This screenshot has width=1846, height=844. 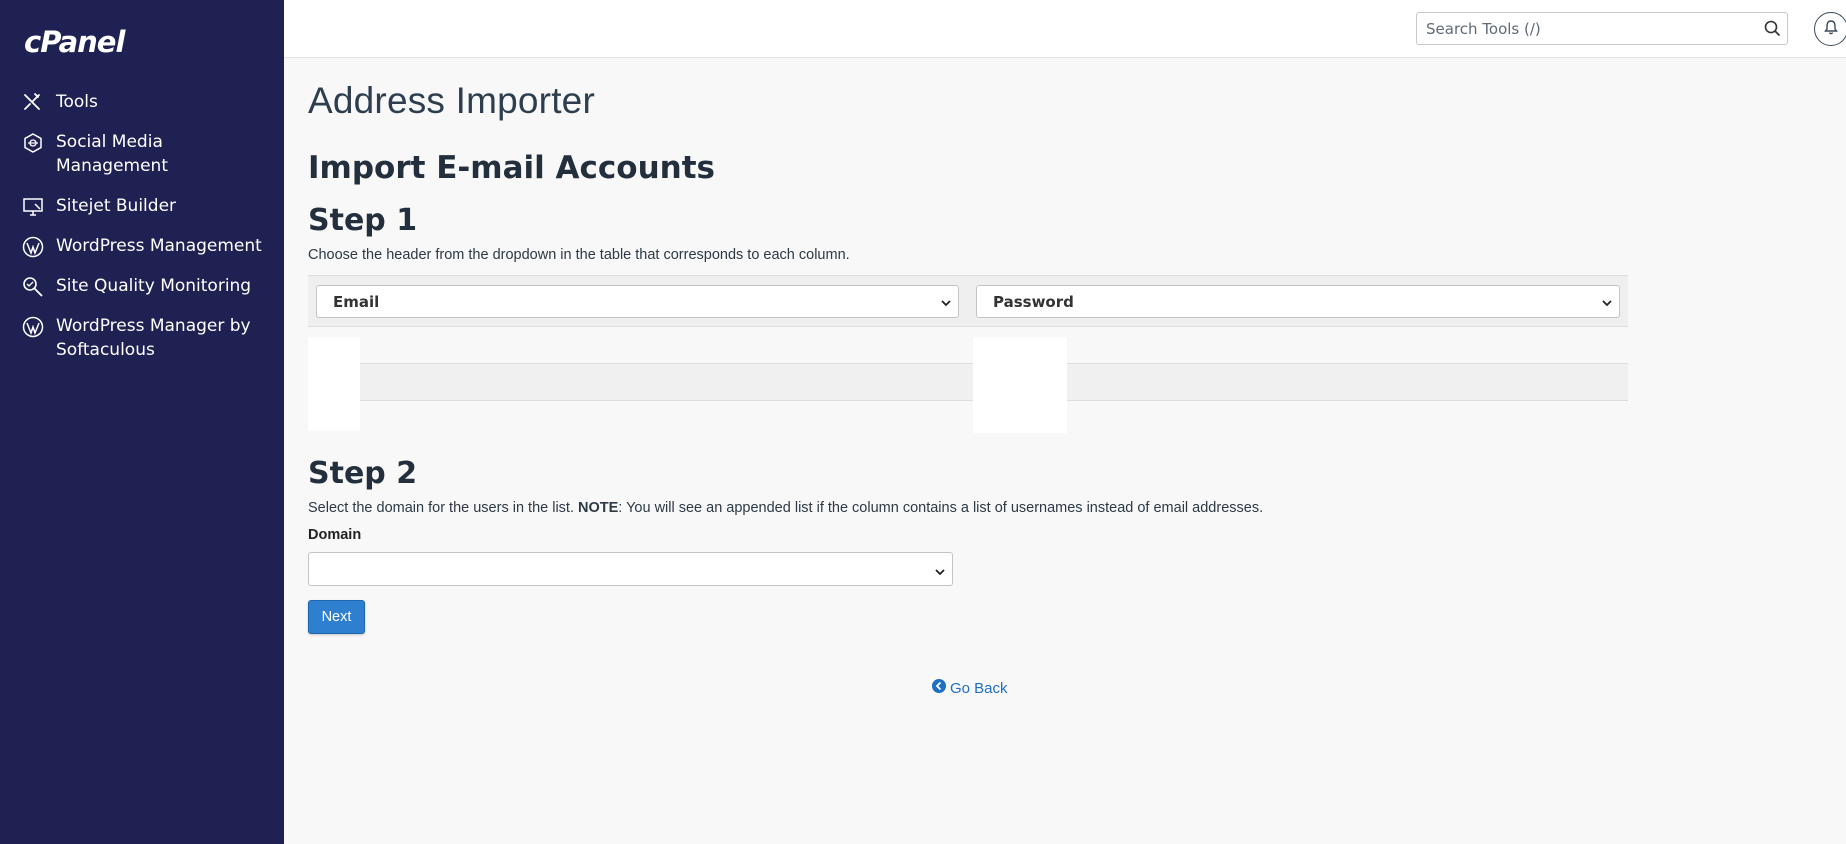 I want to click on notifications-button, so click(x=1830, y=29).